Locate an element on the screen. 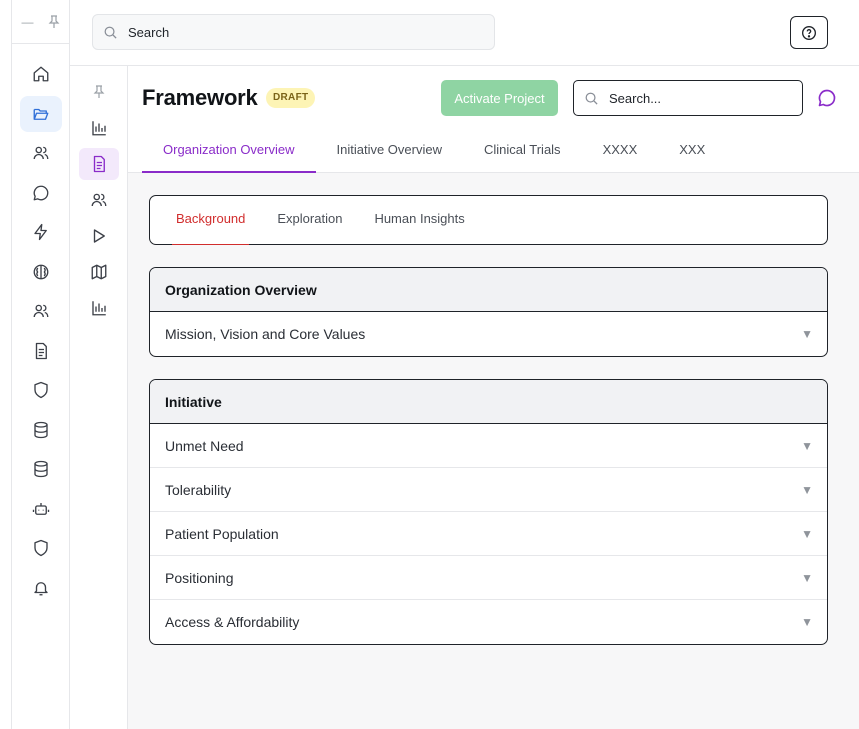  topbar is located at coordinates (464, 33).